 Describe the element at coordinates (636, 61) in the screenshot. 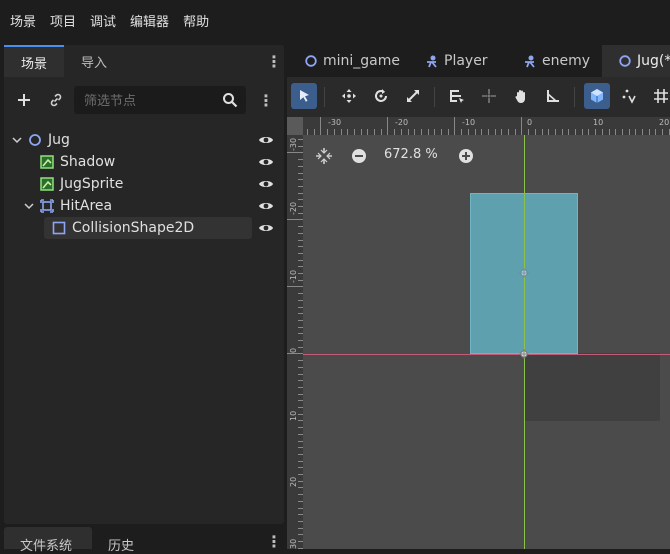

I see `scene-tab-jug: Jug(*)` at that location.